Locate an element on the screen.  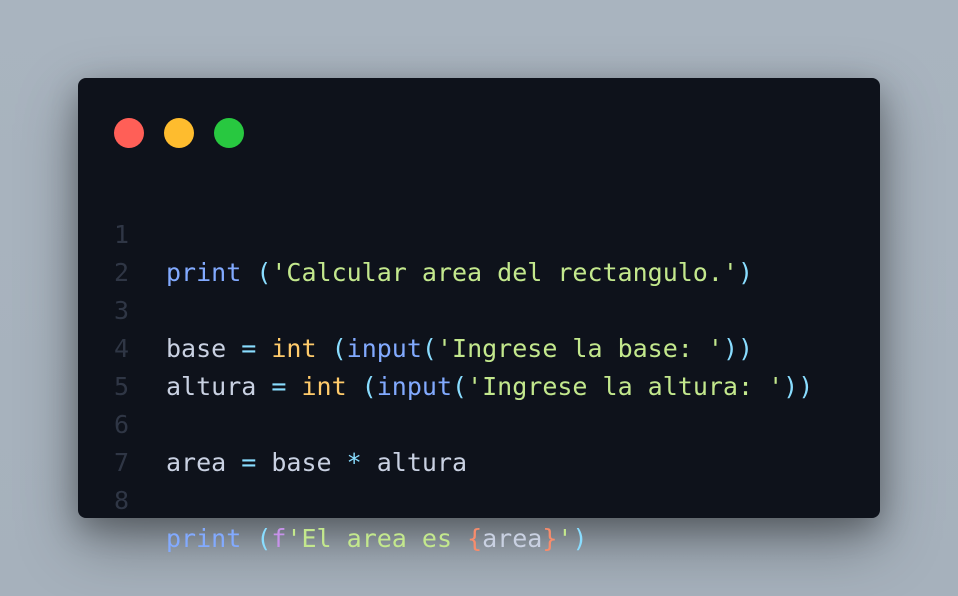
token-punctuation: ( is located at coordinates (256, 538).